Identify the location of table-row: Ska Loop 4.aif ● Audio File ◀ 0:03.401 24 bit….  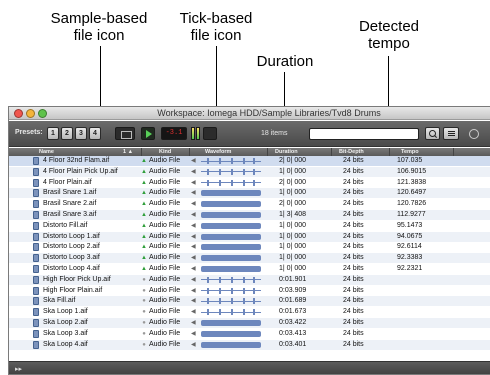
(249, 344).